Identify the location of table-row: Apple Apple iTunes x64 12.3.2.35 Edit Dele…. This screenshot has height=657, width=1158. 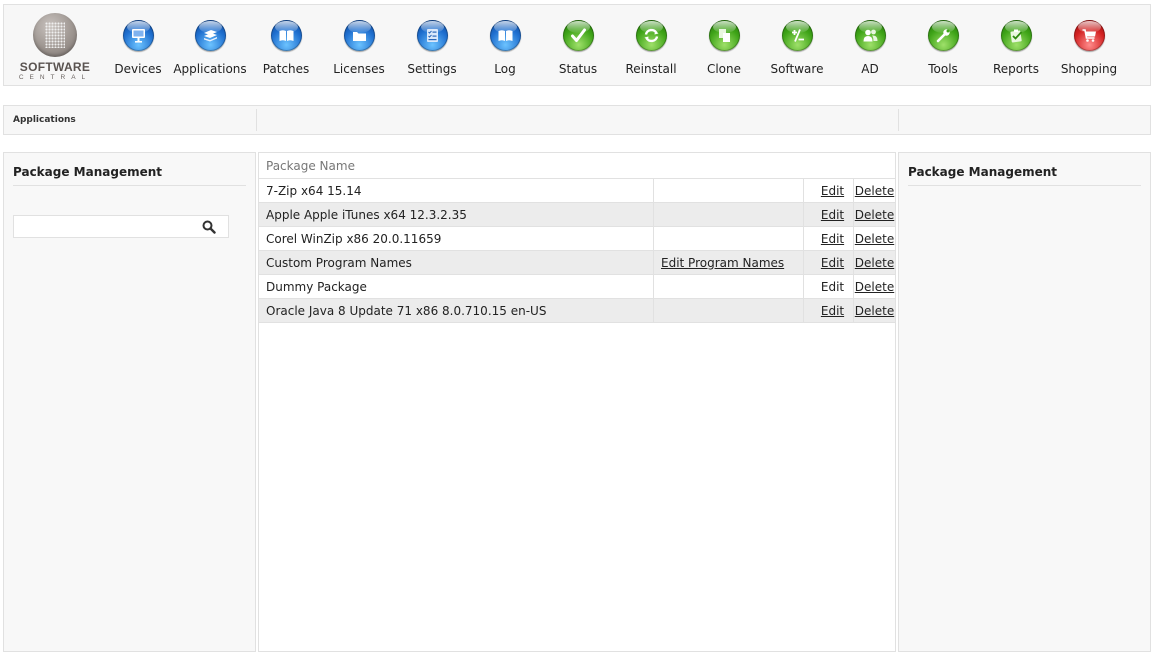
(577, 214).